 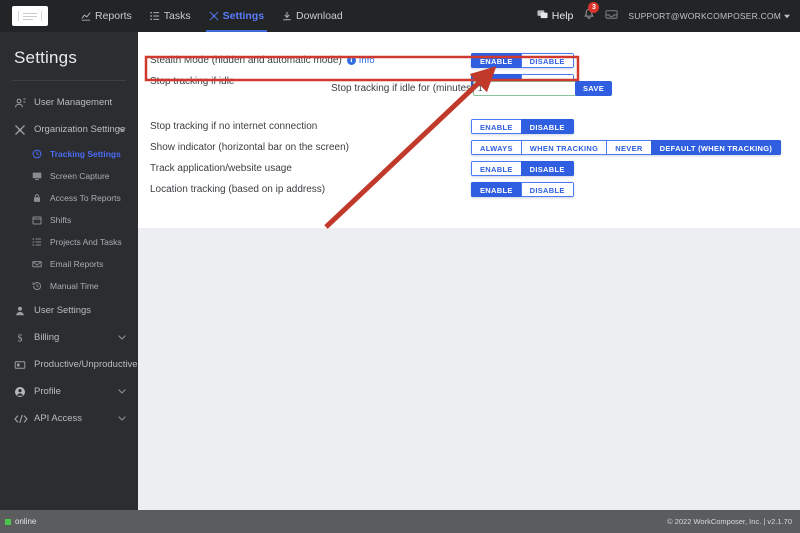 What do you see at coordinates (77, 264) in the screenshot?
I see `sidebar-subitem-label: Email Reports` at bounding box center [77, 264].